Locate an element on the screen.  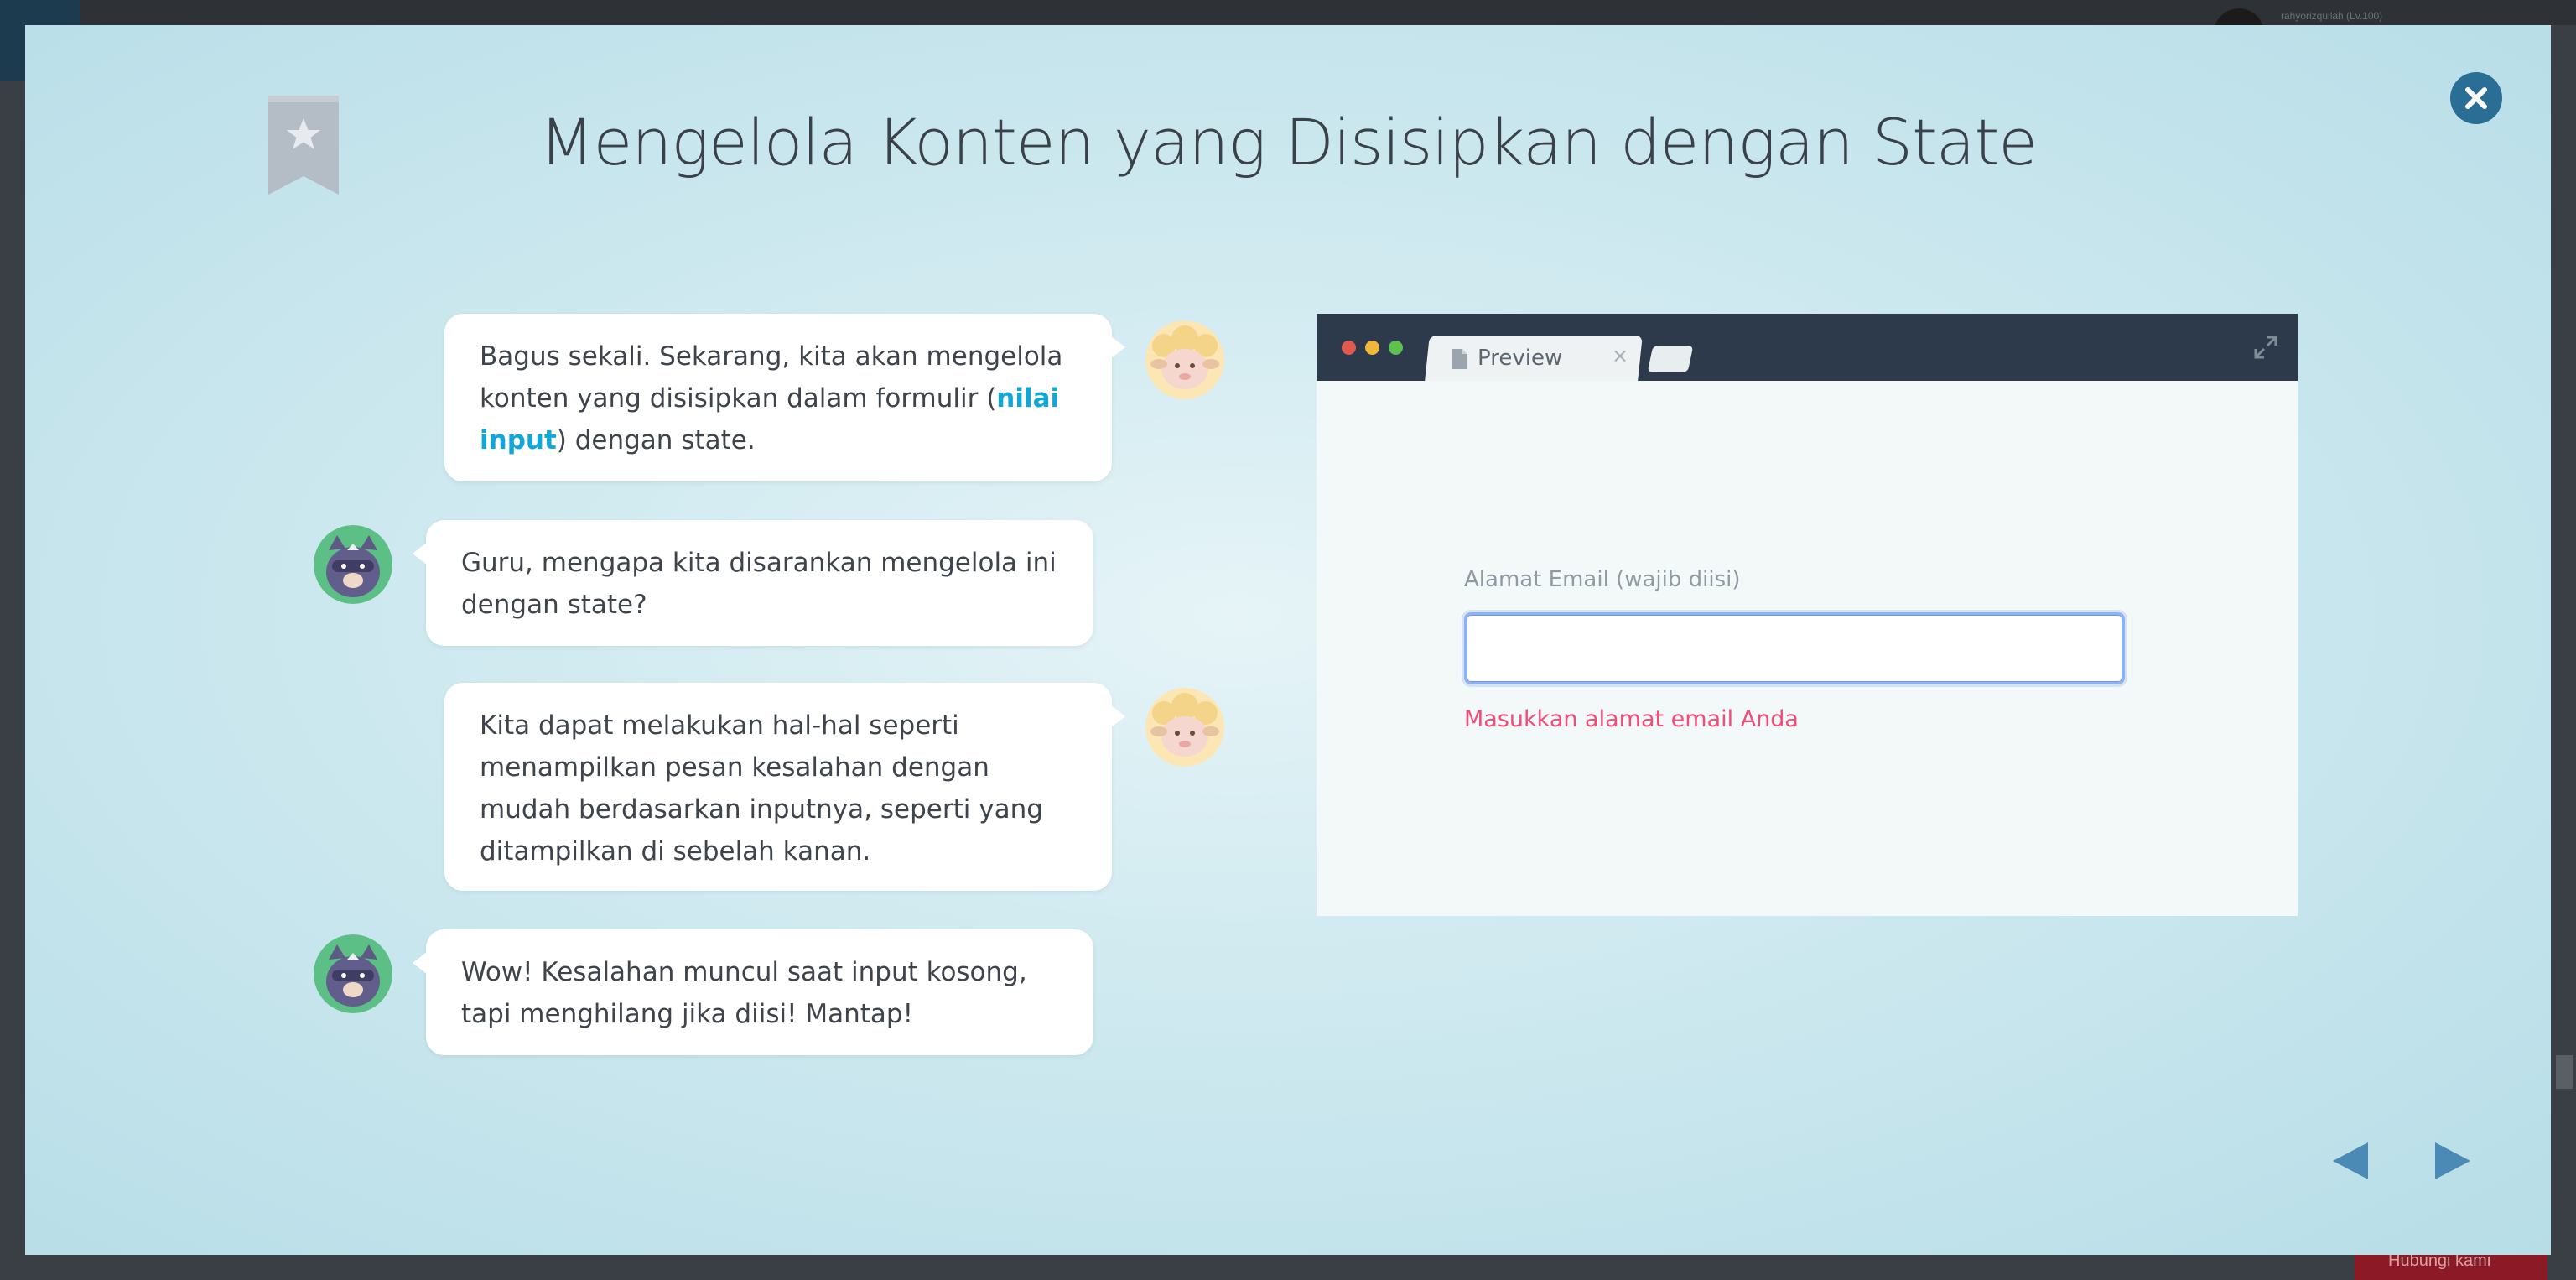
email-error-message: Masukkan alamat email Anda is located at coordinates (1631, 719).